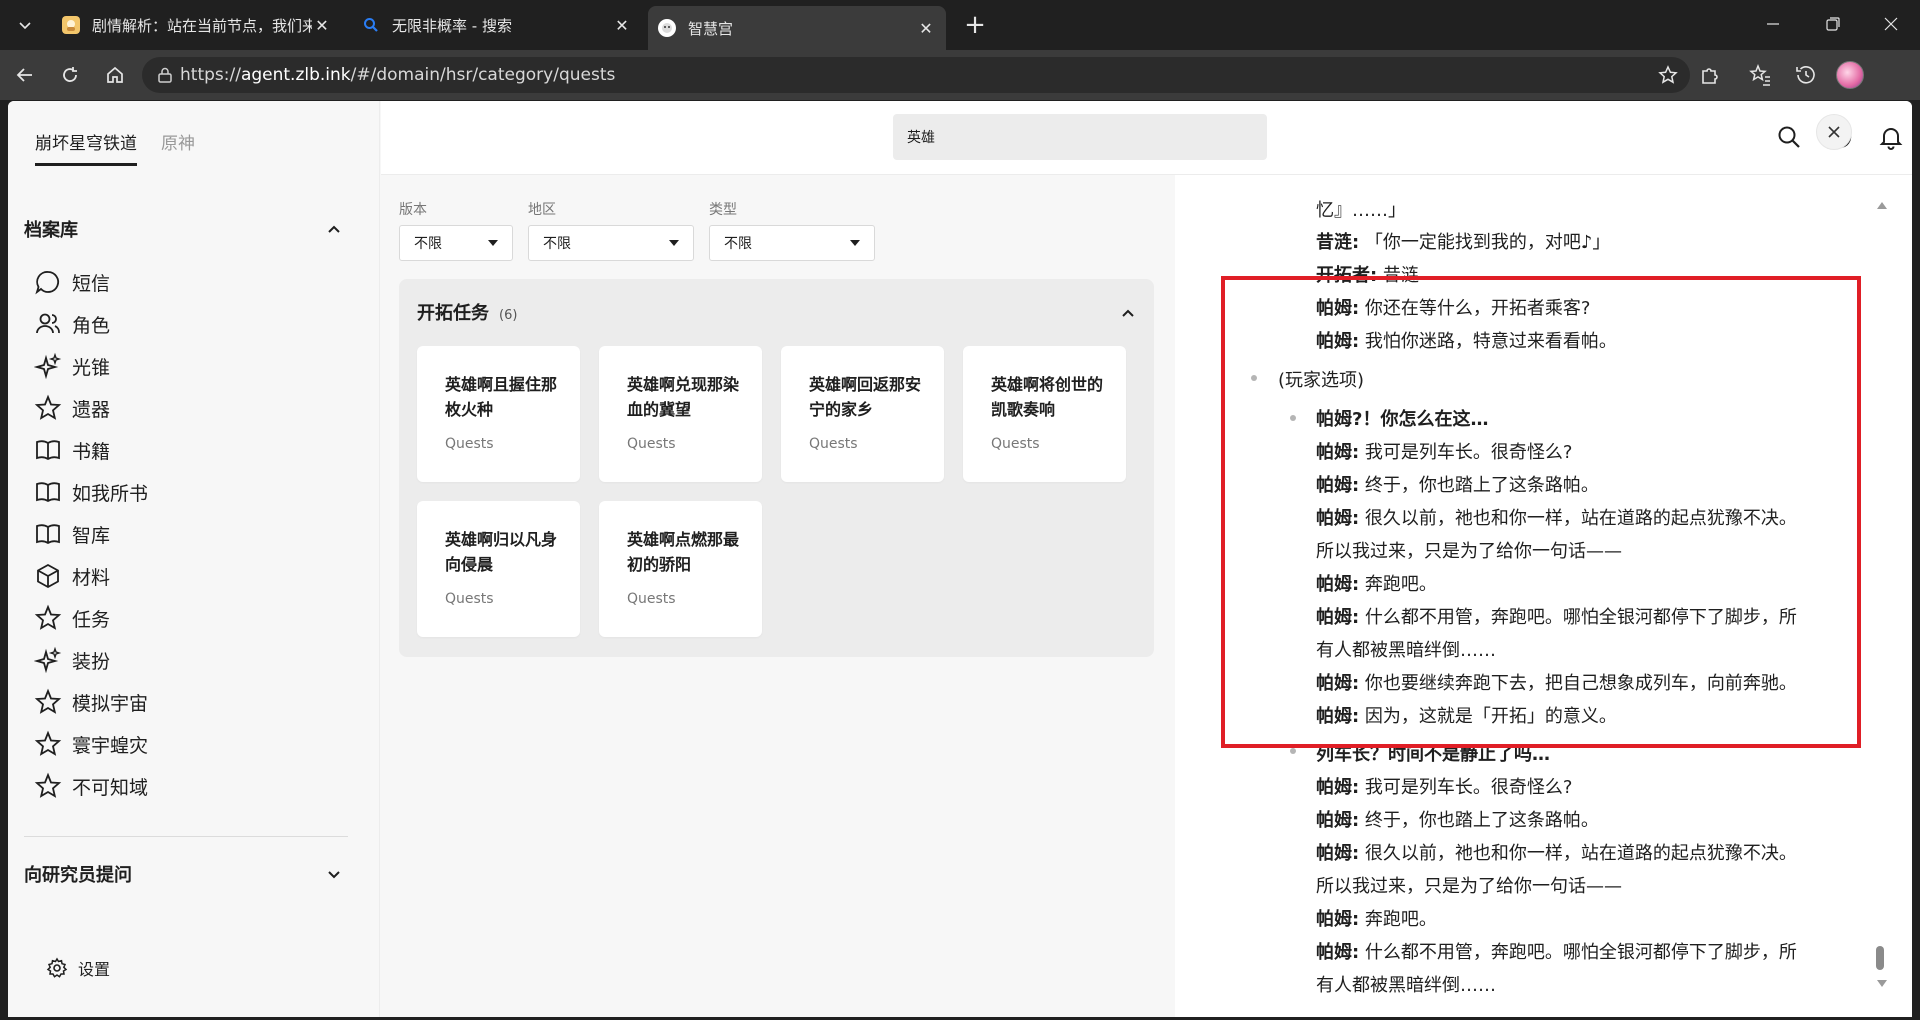  What do you see at coordinates (91, 324) in the screenshot?
I see `sidebar-item-characters: 角色` at bounding box center [91, 324].